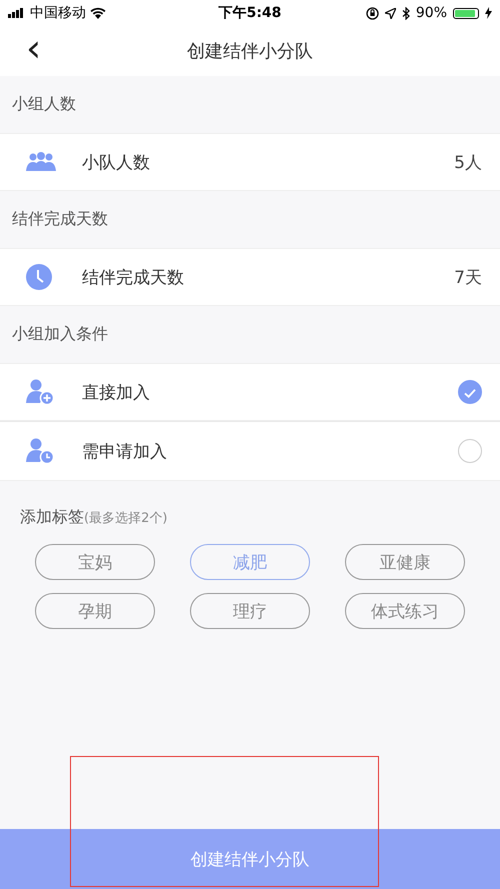  What do you see at coordinates (372, 13) in the screenshot?
I see `rotation-lock-icon` at bounding box center [372, 13].